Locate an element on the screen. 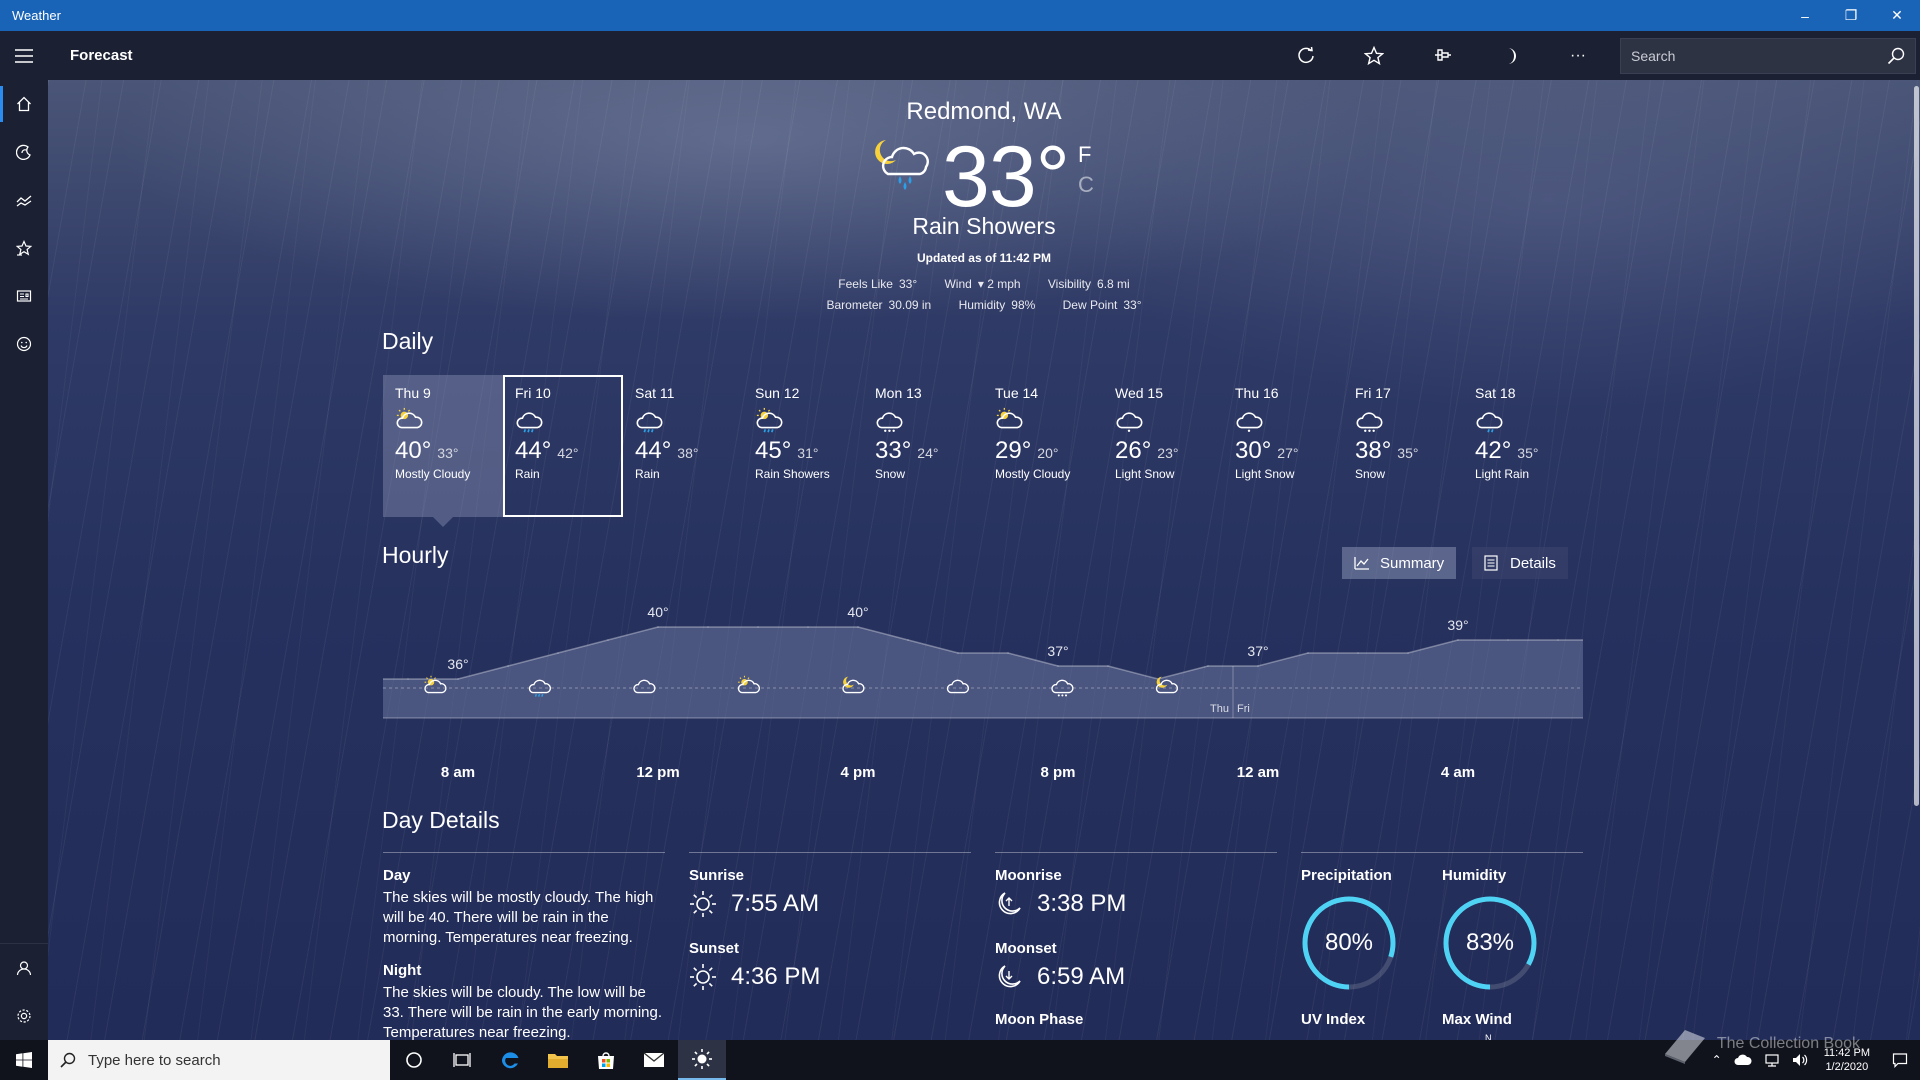 Image resolution: width=1920 pixels, height=1080 pixels. daily-card: Fri 17 38° 35° Snow is located at coordinates (1403, 446).